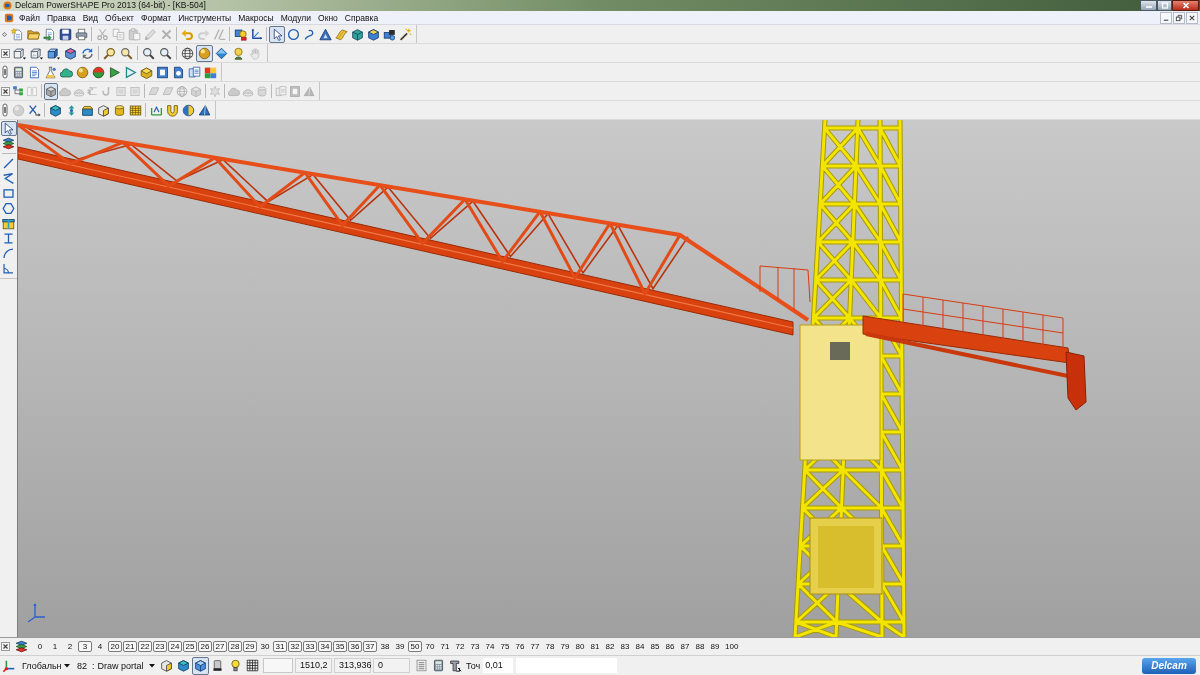  I want to click on rectangle-icon, so click(8, 193).